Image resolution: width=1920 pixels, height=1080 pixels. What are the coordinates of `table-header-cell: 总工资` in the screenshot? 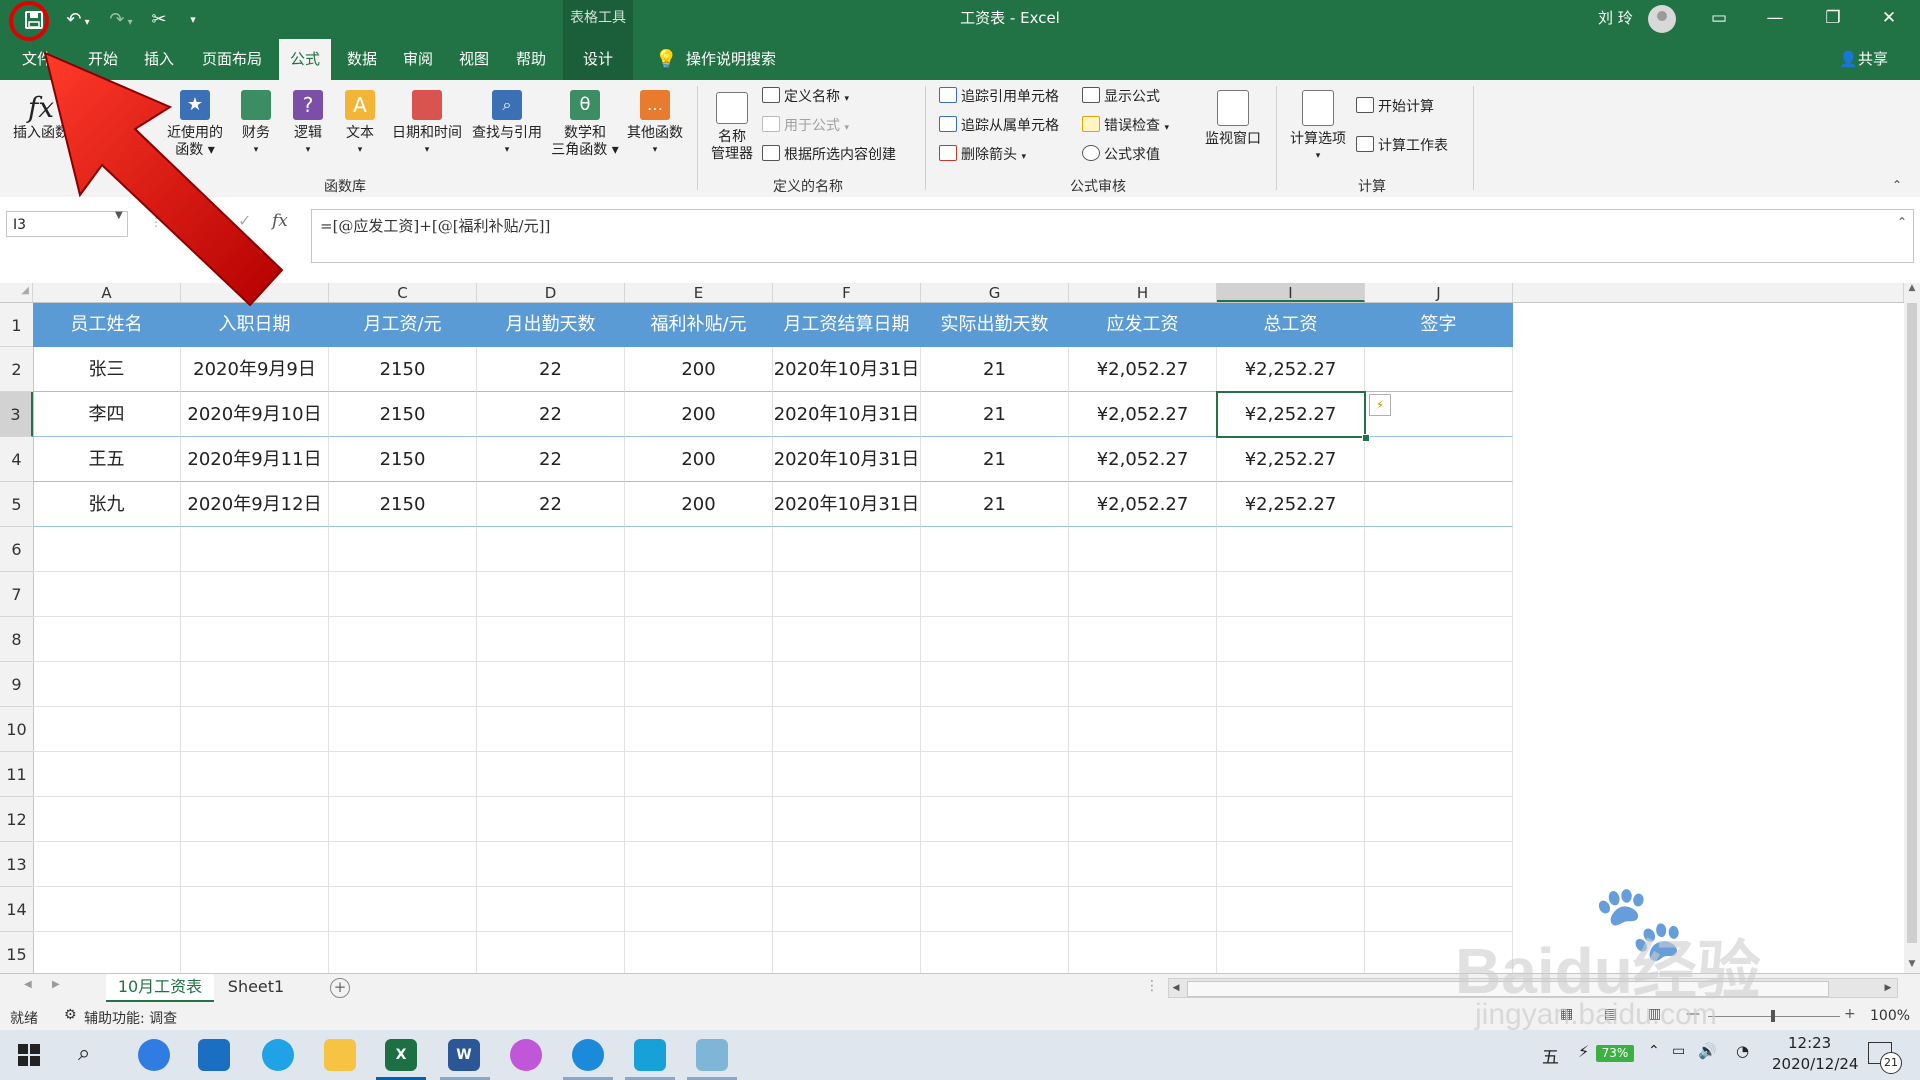 It's located at (1291, 325).